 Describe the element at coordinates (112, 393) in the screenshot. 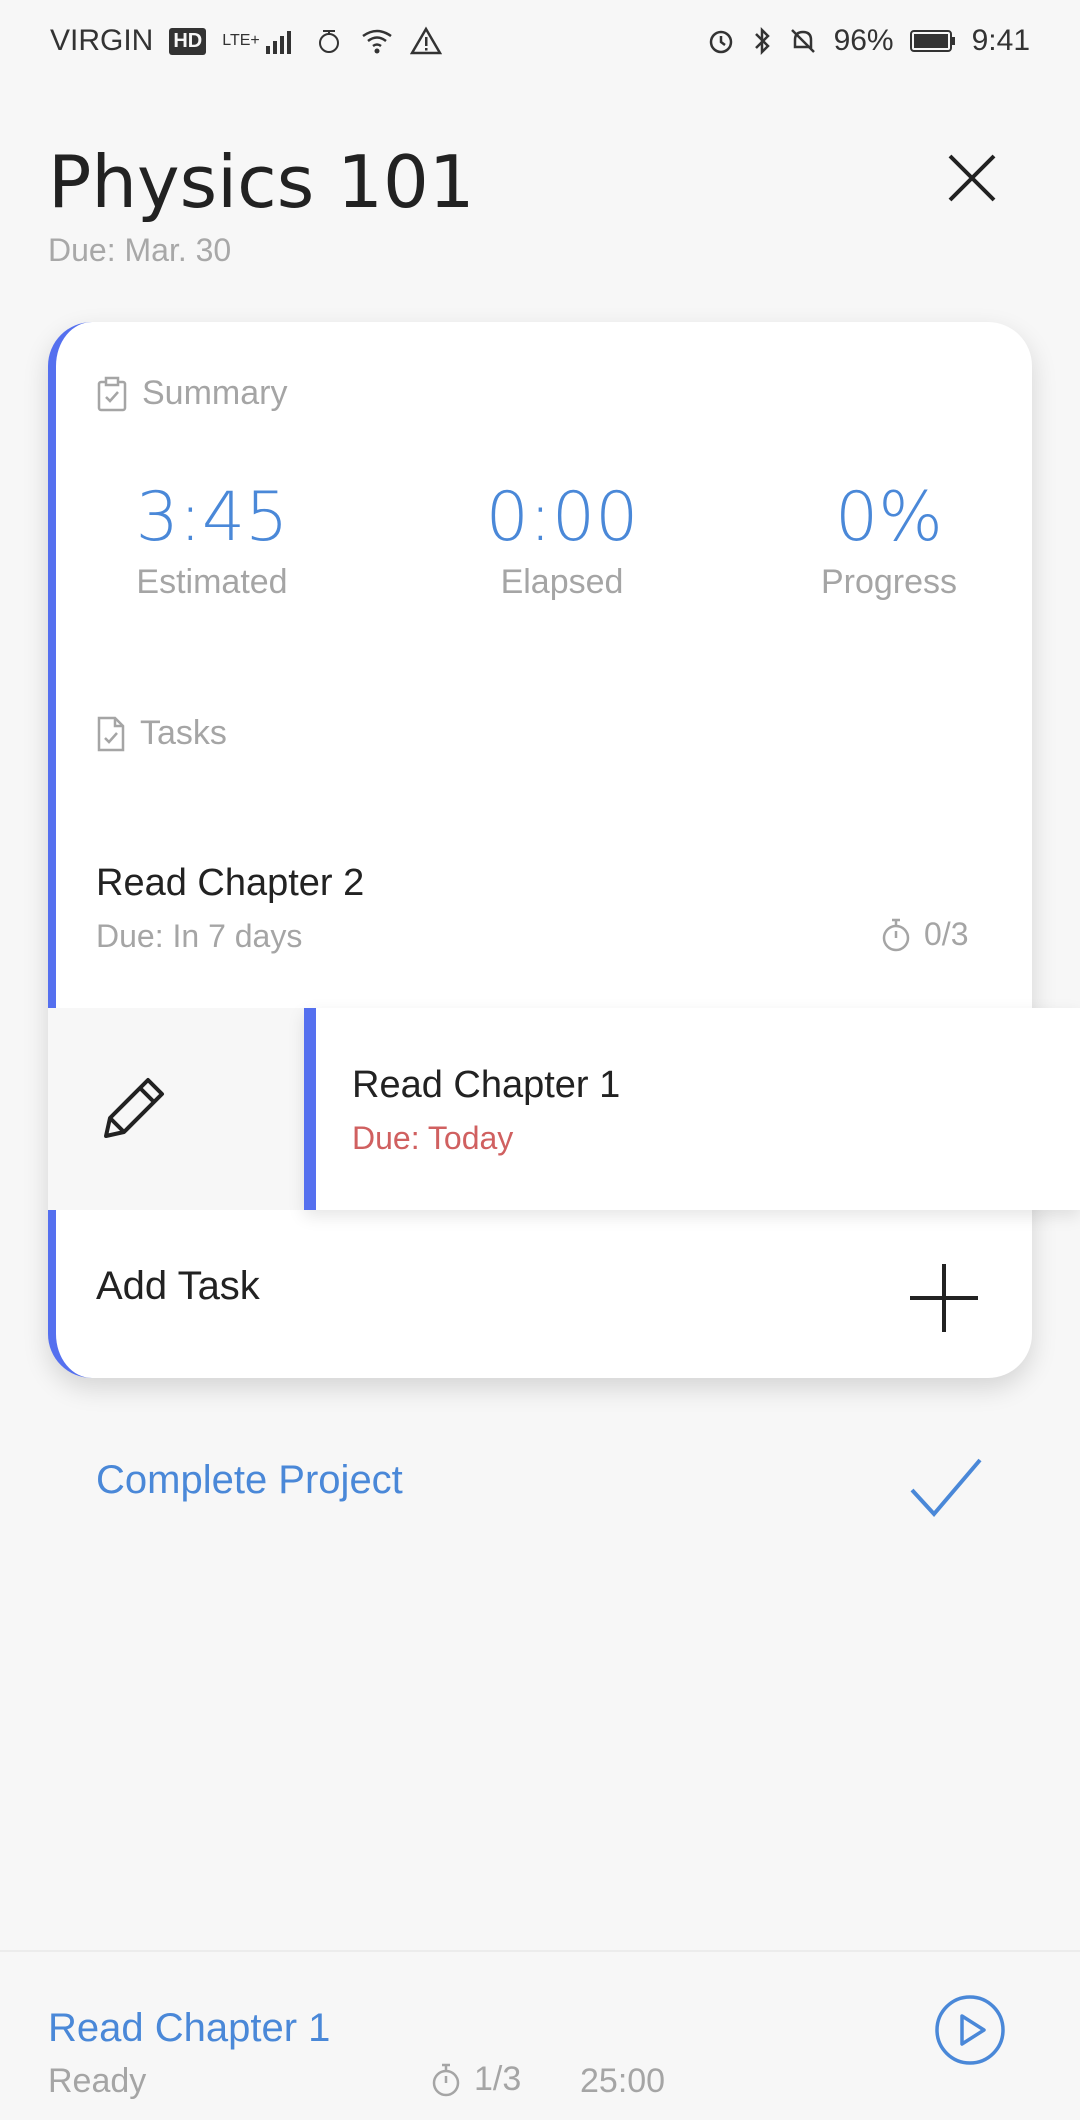

I see `clipboard-check-icon` at that location.